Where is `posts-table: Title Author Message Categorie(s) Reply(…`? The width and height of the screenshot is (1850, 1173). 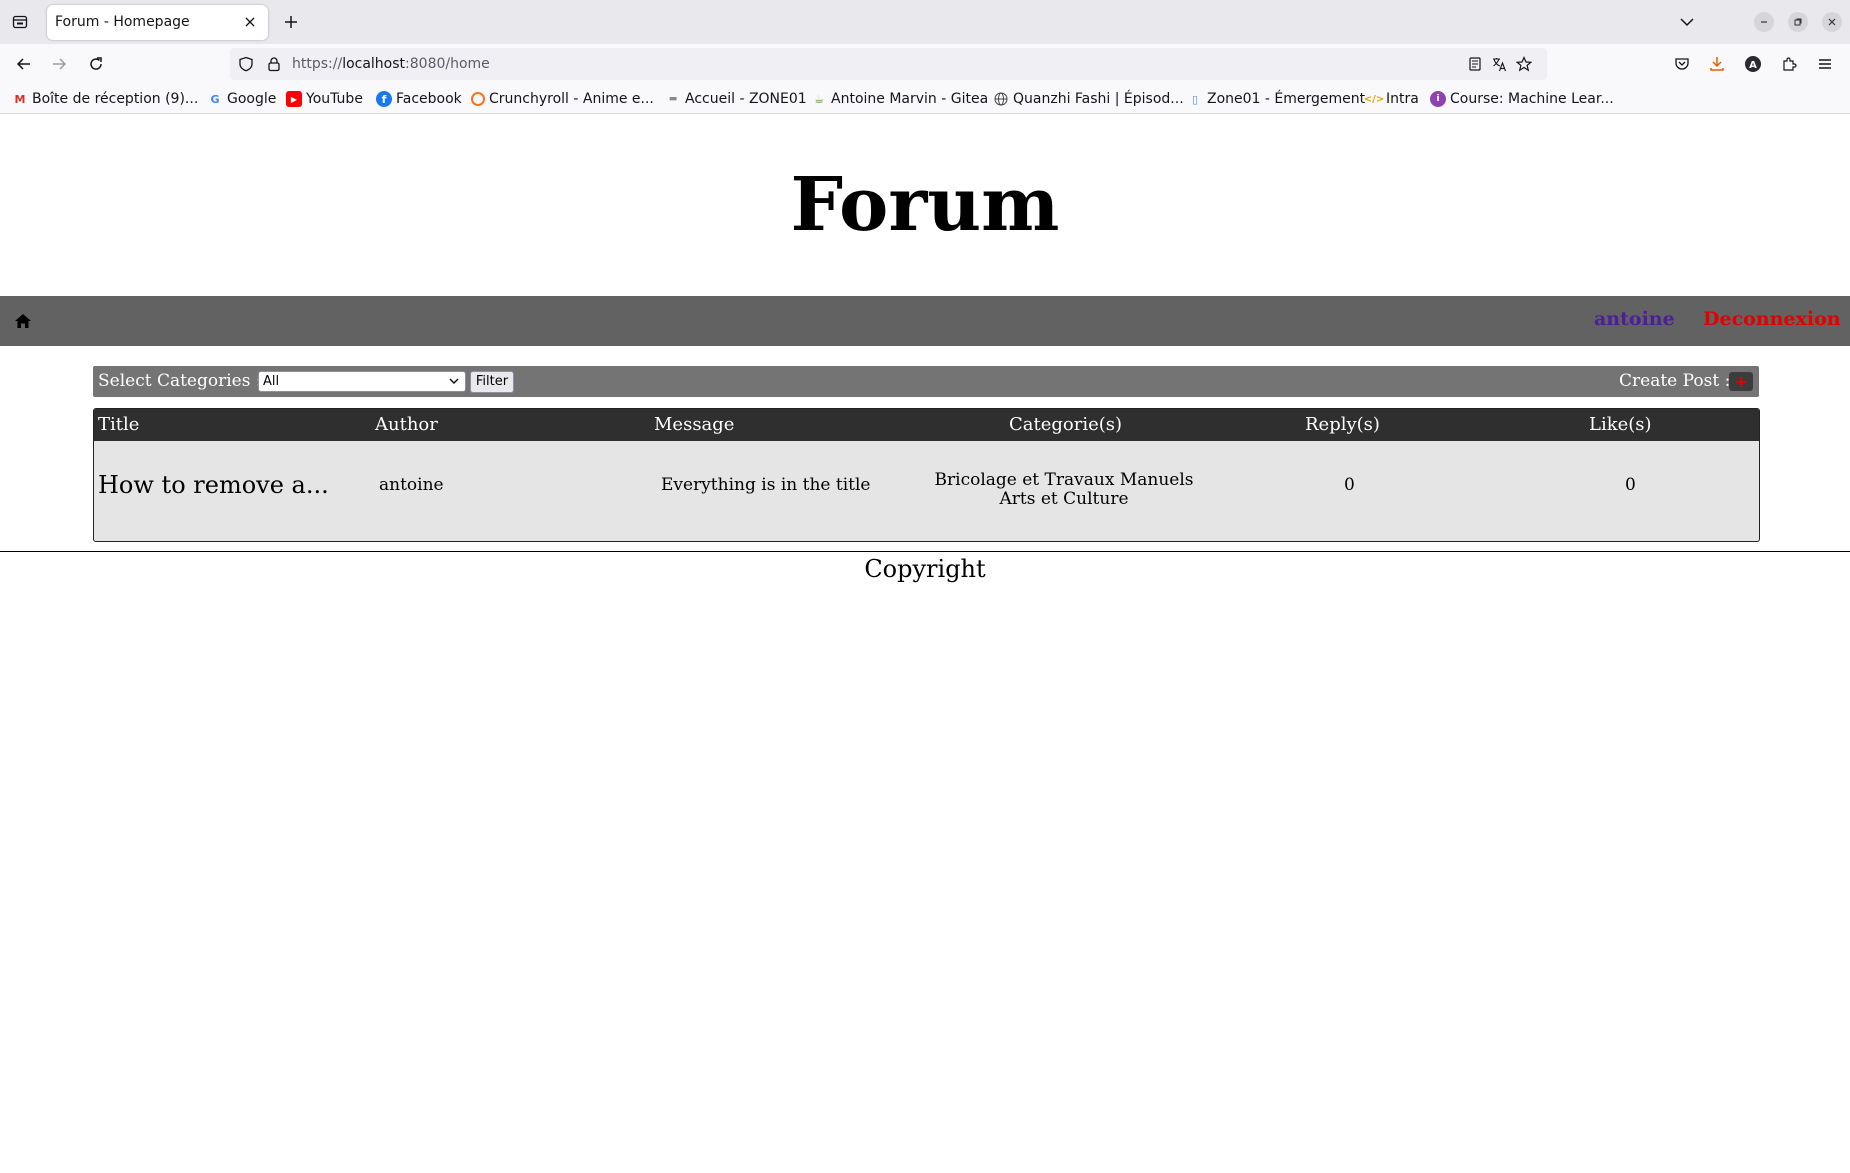
posts-table: Title Author Message Categorie(s) Reply(… is located at coordinates (926, 475).